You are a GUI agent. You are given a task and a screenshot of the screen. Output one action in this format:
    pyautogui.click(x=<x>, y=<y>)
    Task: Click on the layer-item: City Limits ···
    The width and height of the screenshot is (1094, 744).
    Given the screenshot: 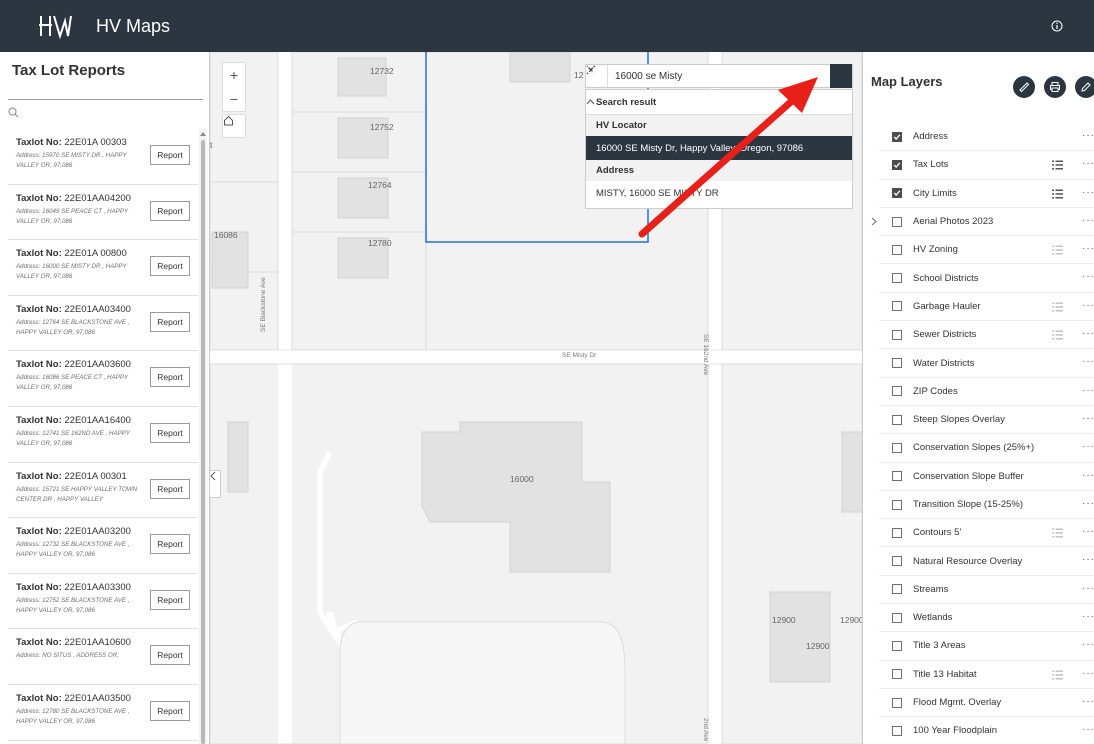 What is the action you would take?
    pyautogui.click(x=986, y=194)
    